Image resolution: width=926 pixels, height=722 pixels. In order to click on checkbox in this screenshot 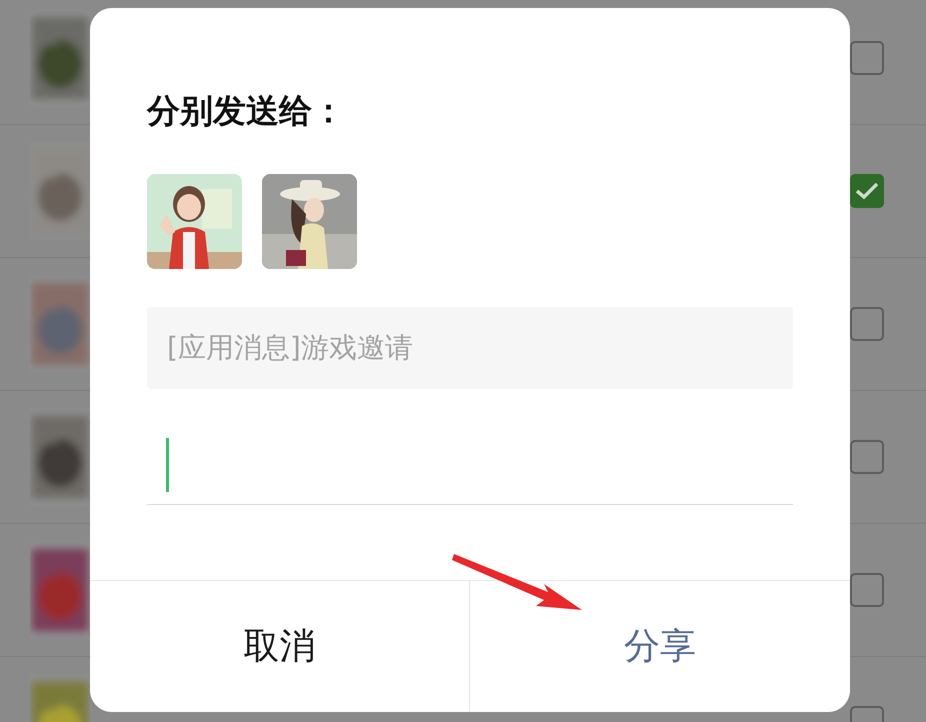, I will do `click(867, 191)`.